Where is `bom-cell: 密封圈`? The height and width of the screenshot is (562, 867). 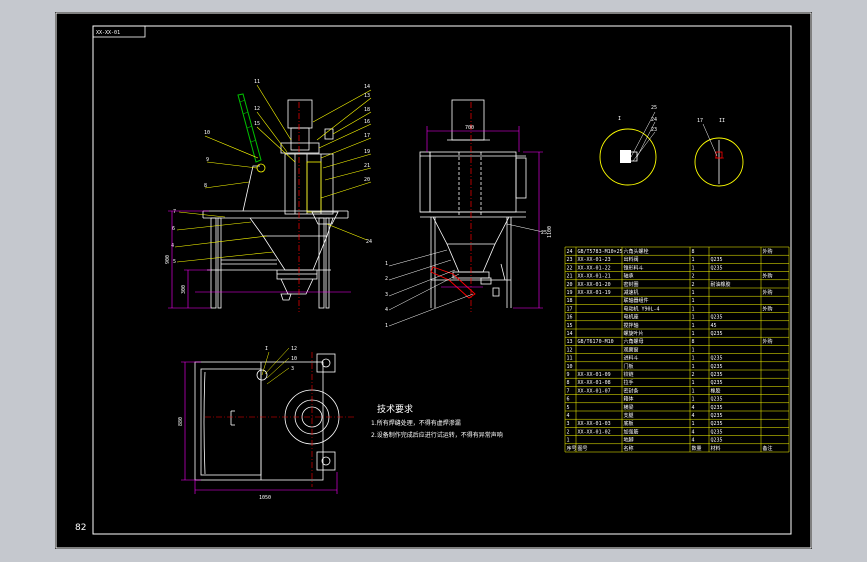
bom-cell: 密封圈 is located at coordinates (631, 284).